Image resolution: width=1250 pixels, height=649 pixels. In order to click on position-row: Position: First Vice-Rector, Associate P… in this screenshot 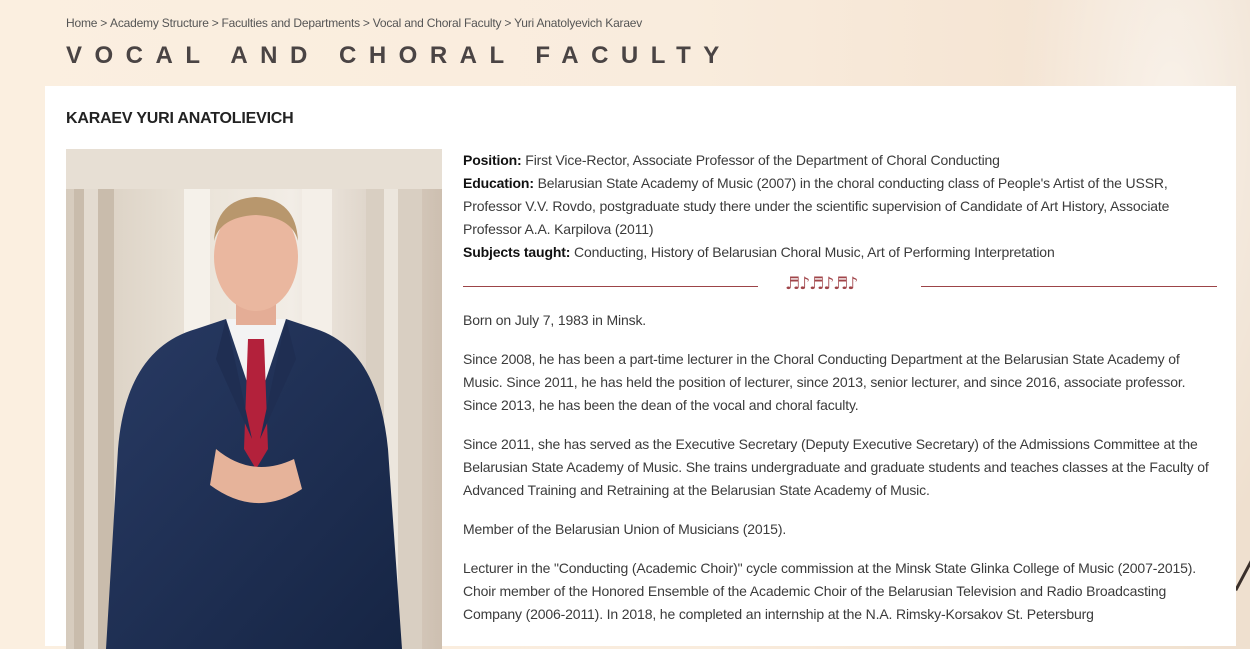, I will do `click(840, 160)`.